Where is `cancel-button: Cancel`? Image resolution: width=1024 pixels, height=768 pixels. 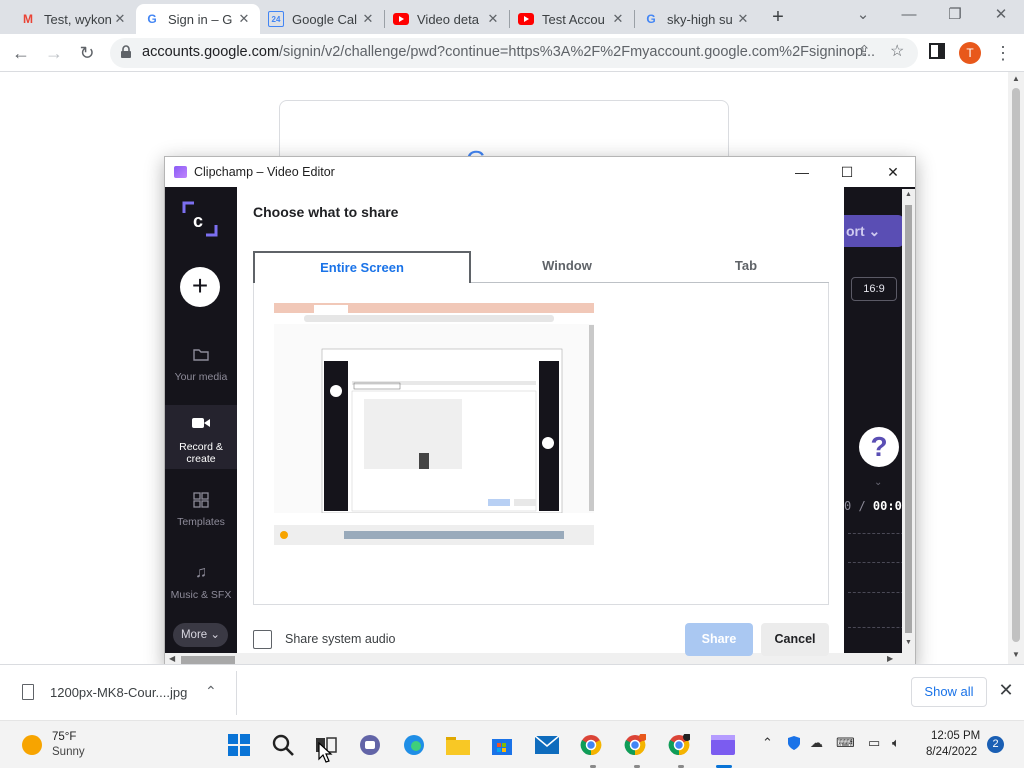
cancel-button: Cancel is located at coordinates (795, 639).